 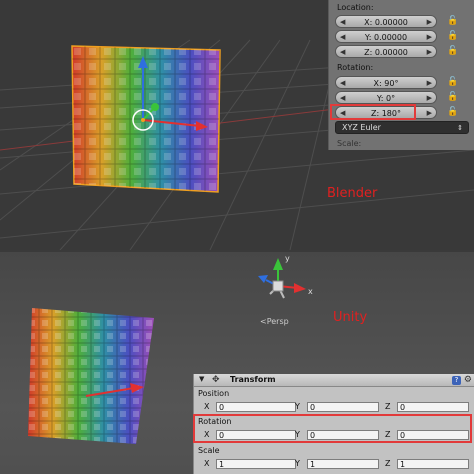 What do you see at coordinates (388, 406) in the screenshot?
I see `position-z-axis: Z` at bounding box center [388, 406].